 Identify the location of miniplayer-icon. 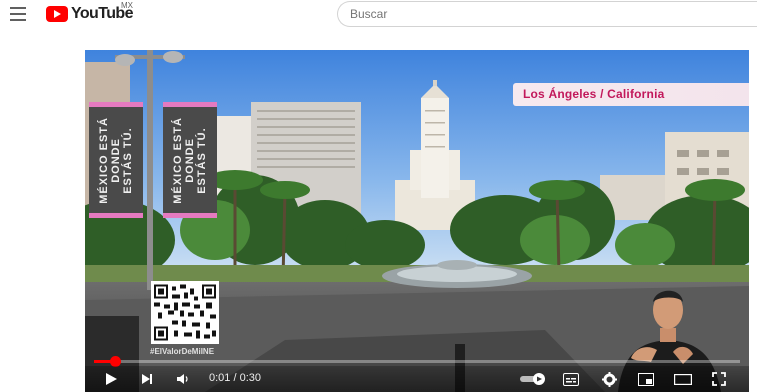
(646, 379).